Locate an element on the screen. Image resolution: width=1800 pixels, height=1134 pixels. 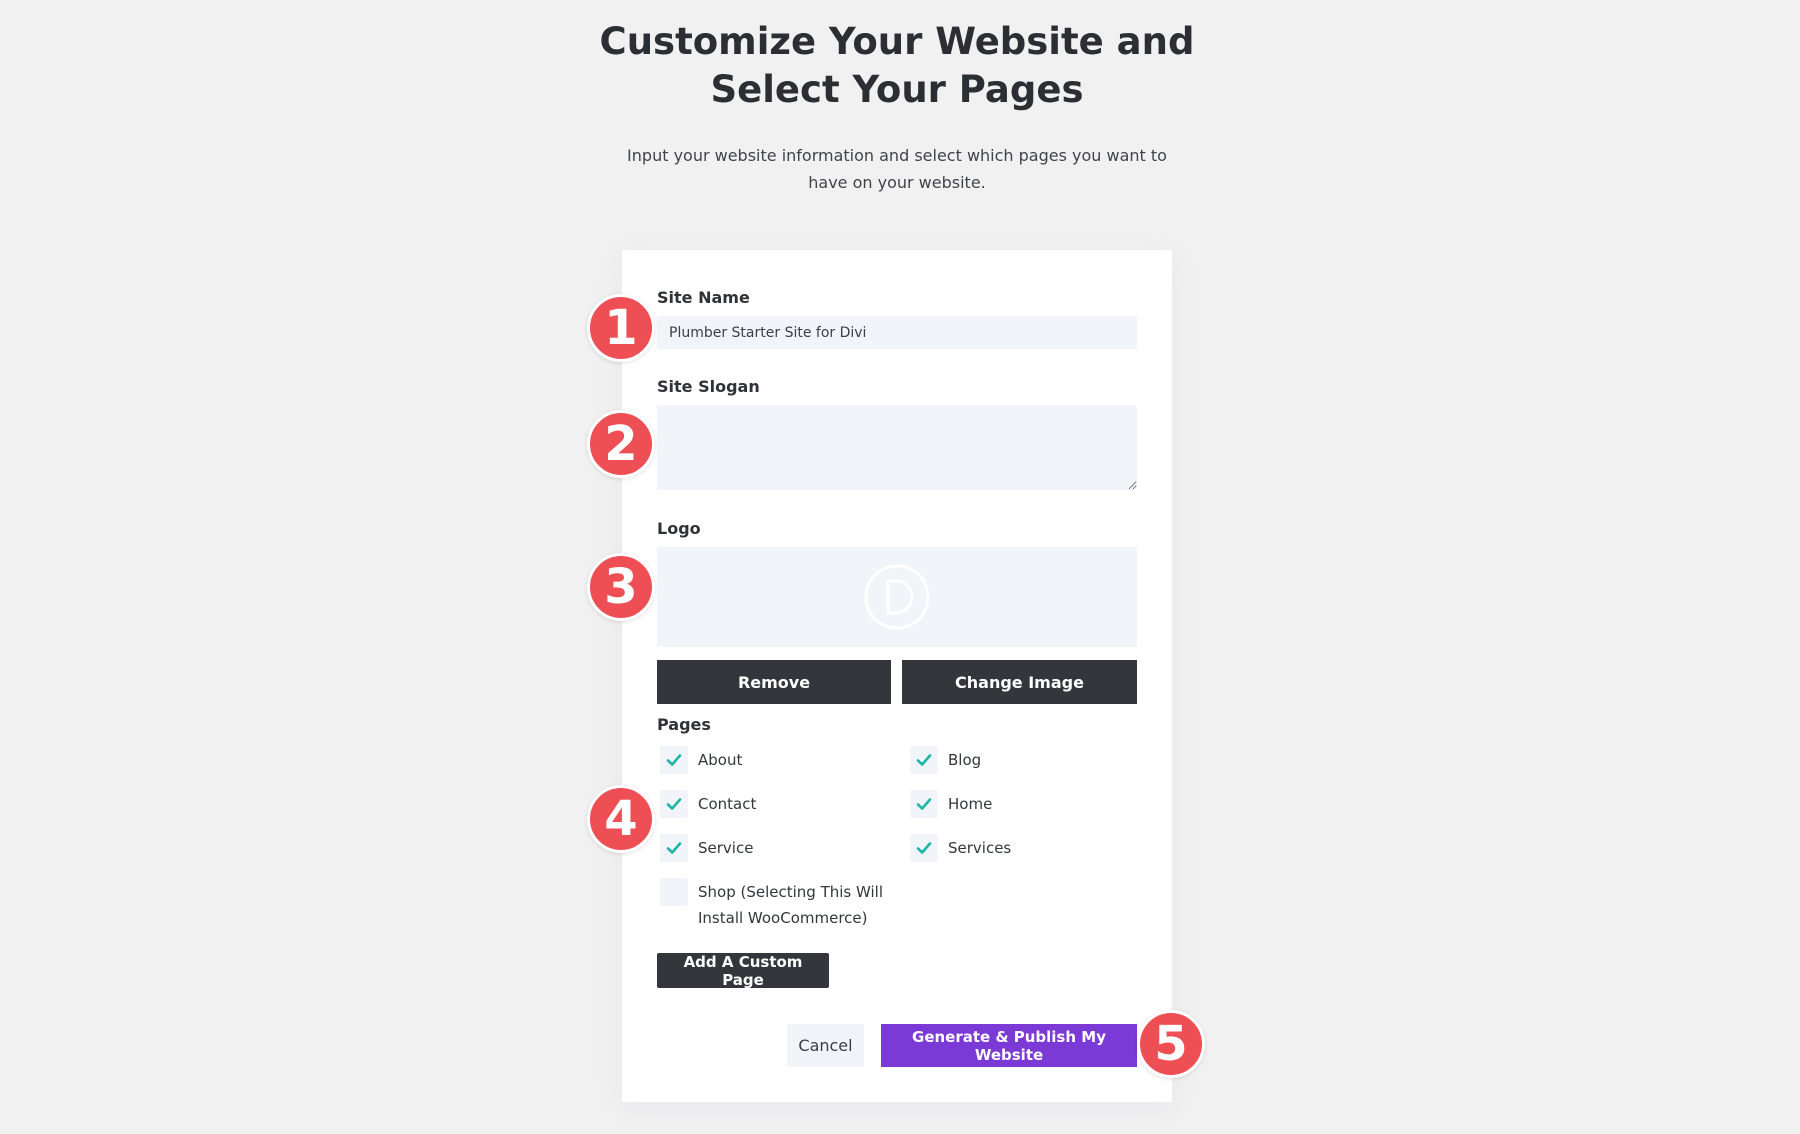
page-option-home: Home is located at coordinates (951, 804).